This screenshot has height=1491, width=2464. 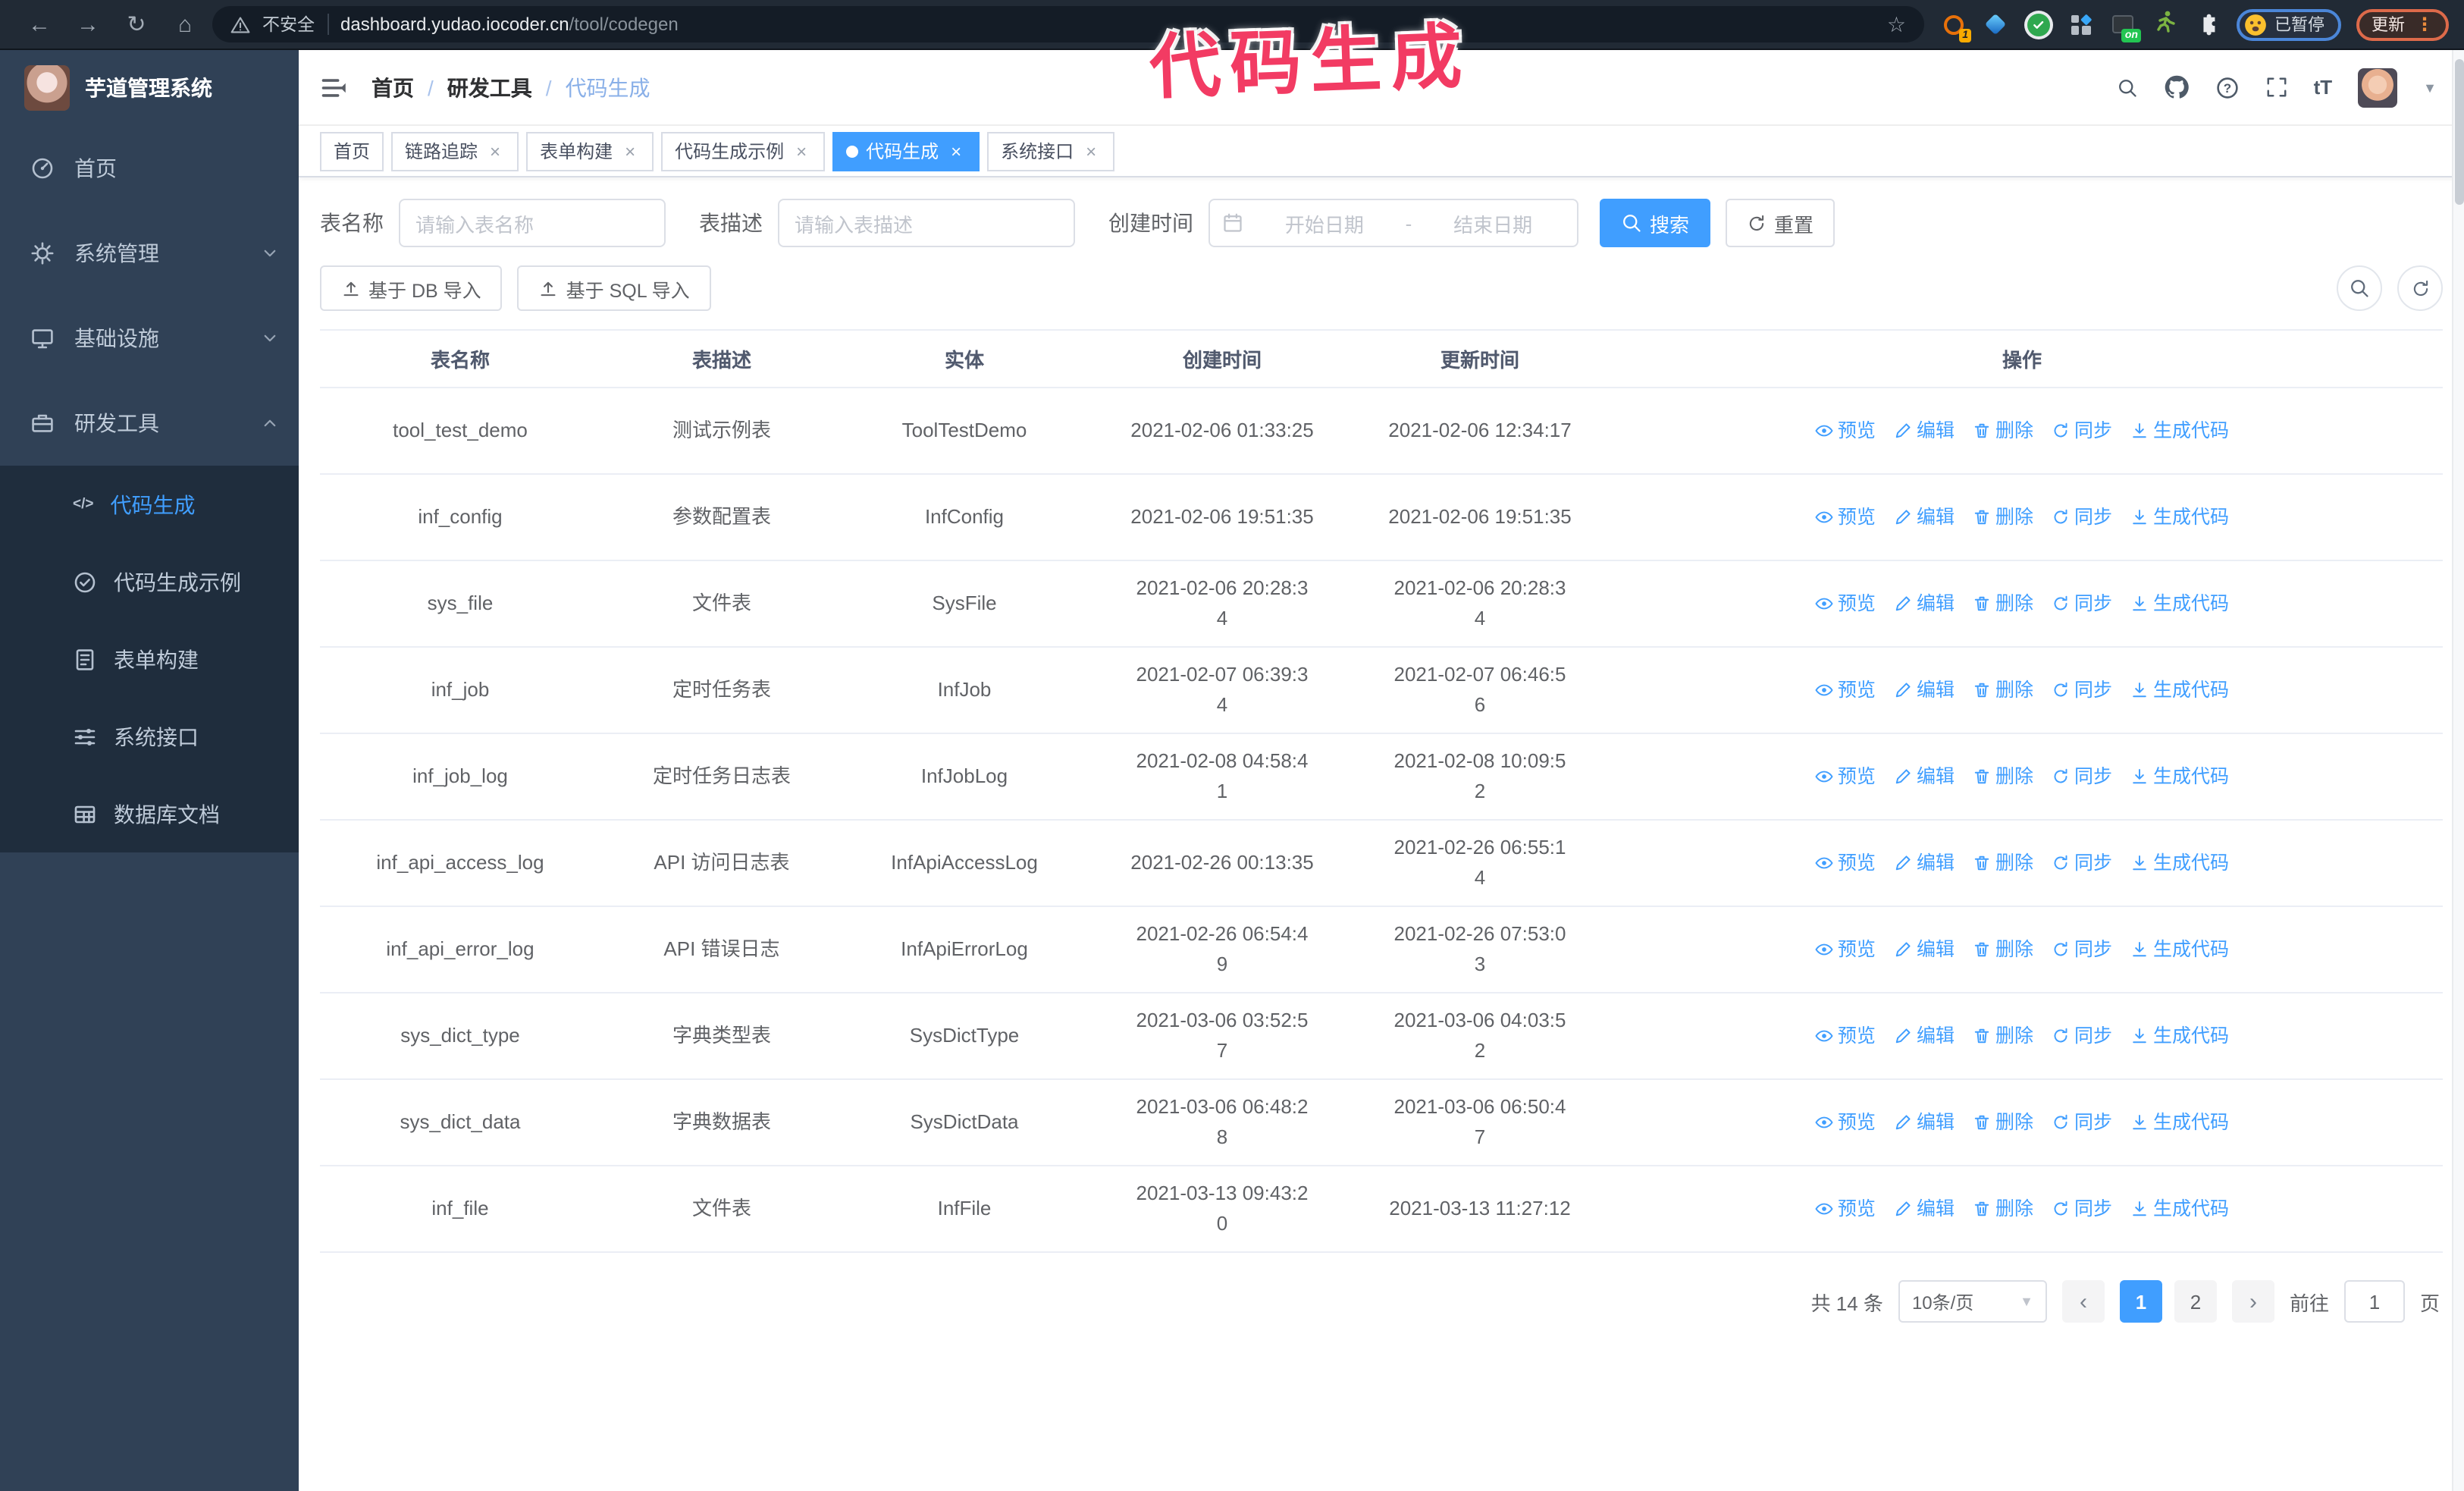 What do you see at coordinates (1953, 25) in the screenshot?
I see `extension-orange-ring-icon: 1` at bounding box center [1953, 25].